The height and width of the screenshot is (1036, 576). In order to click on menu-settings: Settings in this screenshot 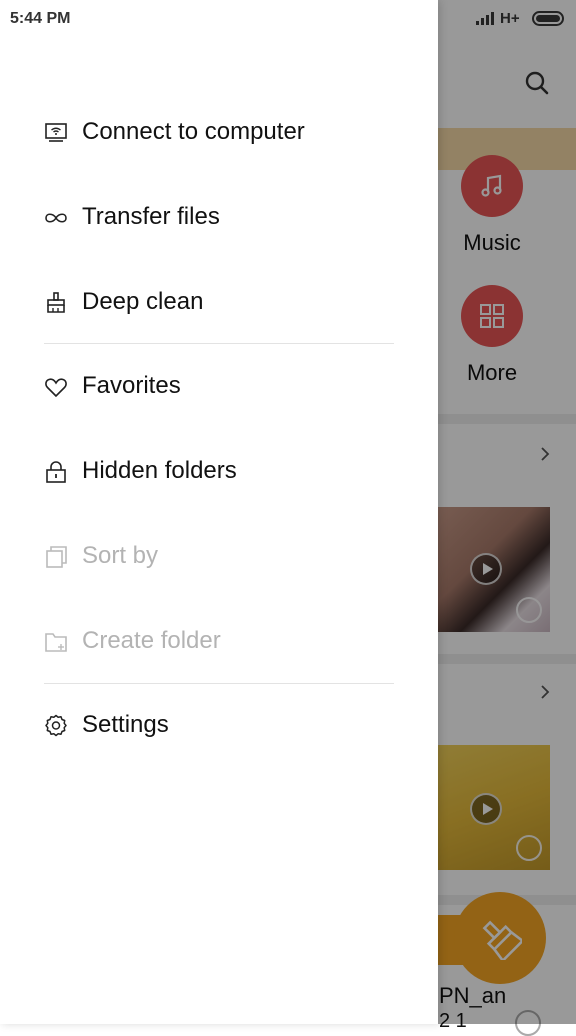, I will do `click(219, 726)`.